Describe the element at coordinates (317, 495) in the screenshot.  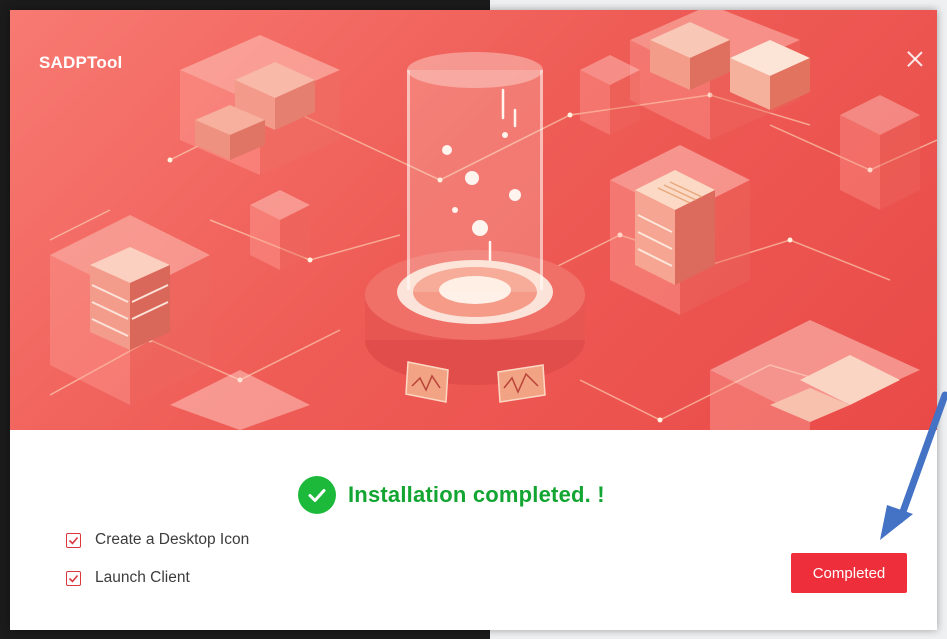
I see `check-circle-icon` at that location.